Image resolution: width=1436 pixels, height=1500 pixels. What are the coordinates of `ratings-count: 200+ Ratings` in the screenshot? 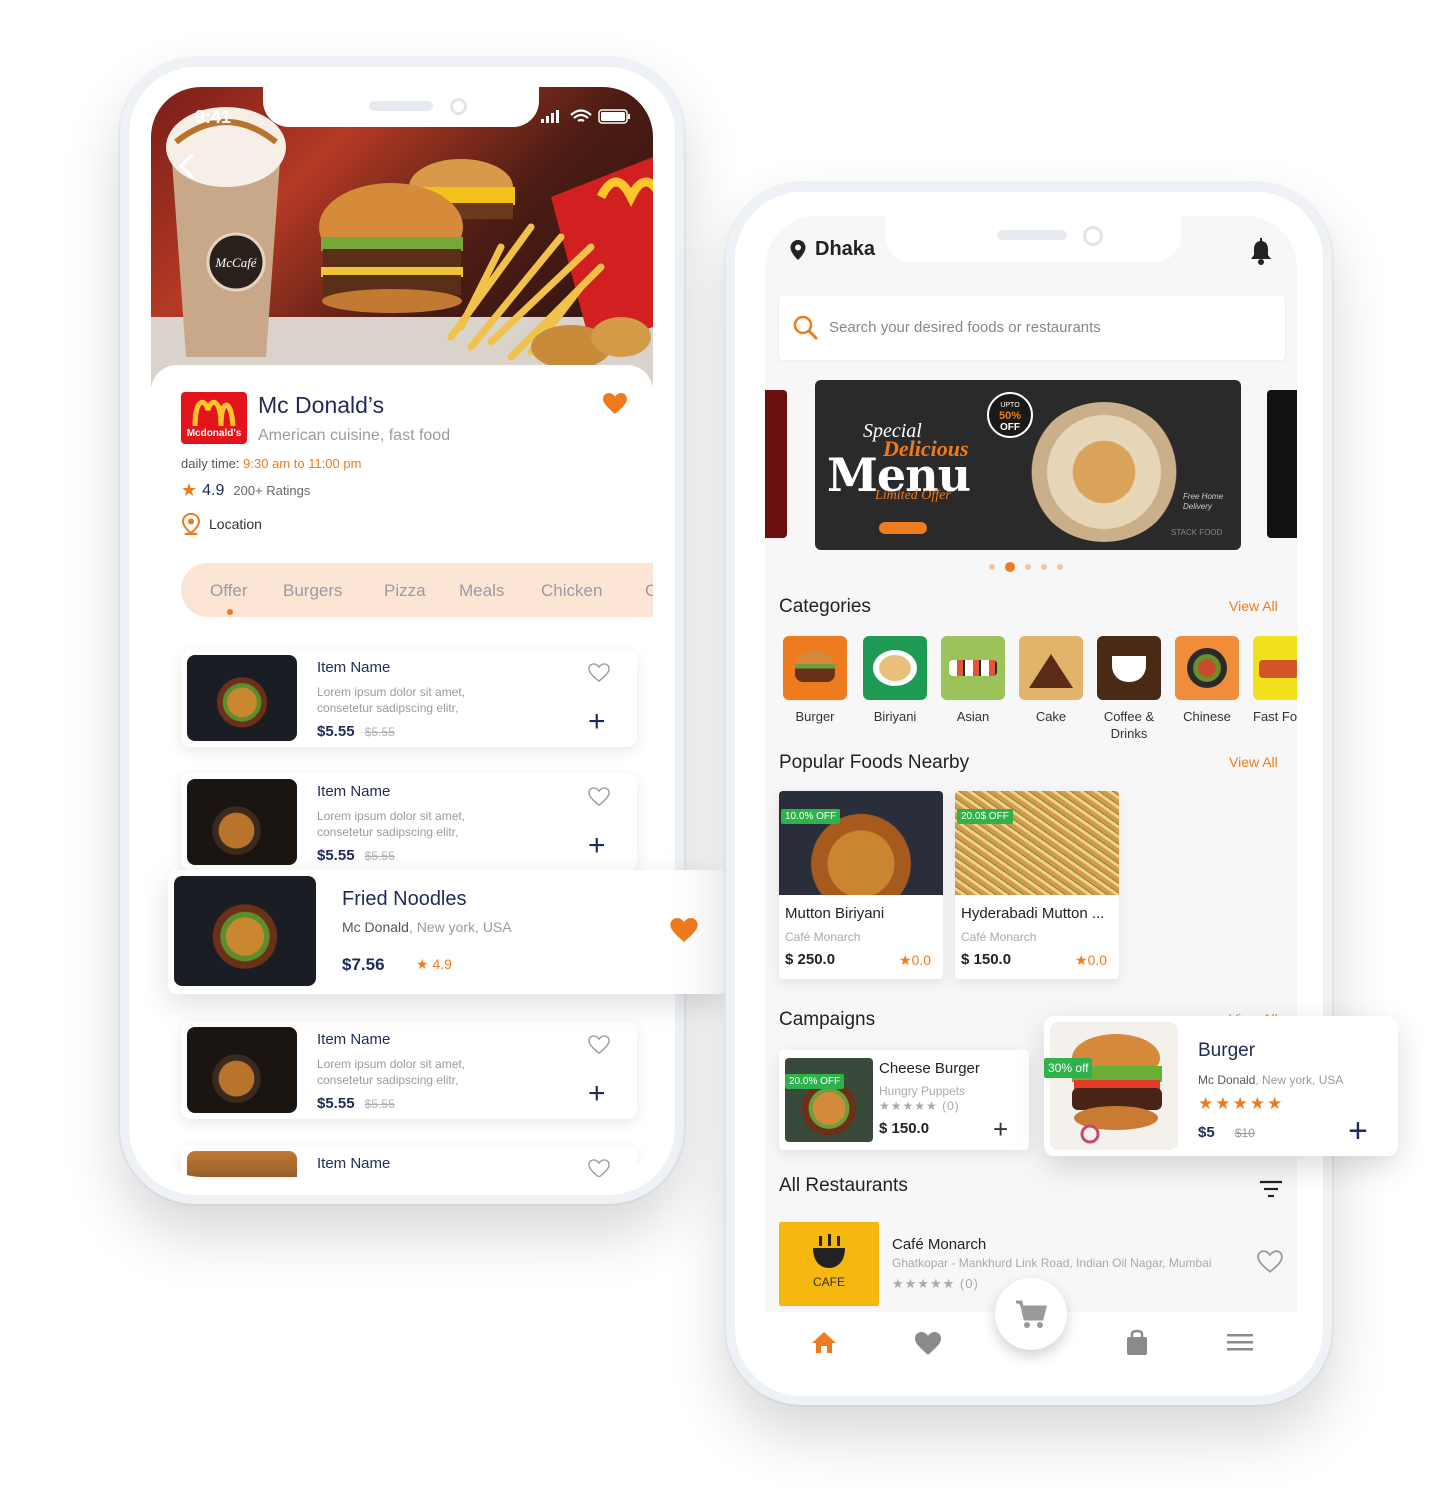 It's located at (272, 490).